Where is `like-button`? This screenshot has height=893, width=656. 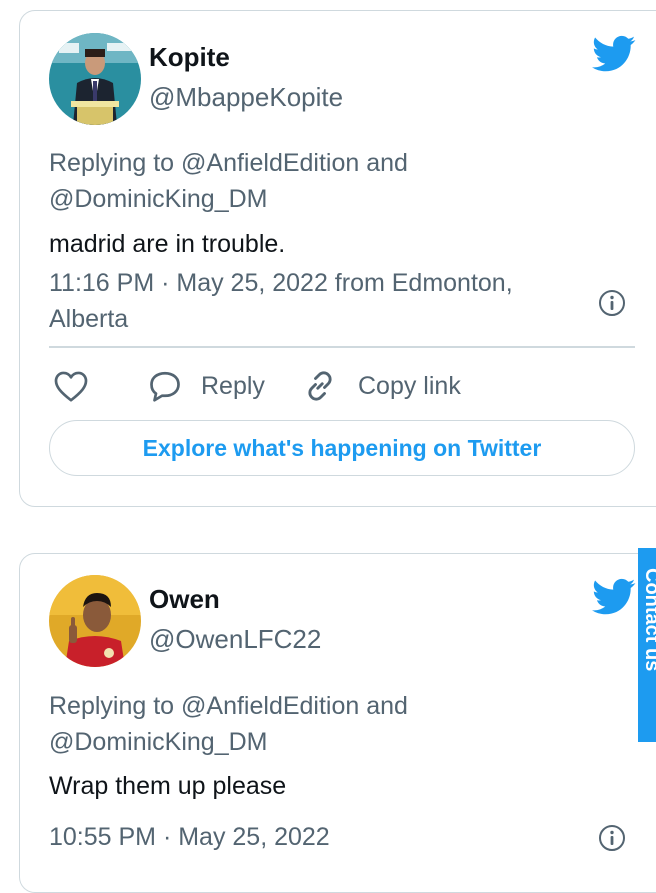 like-button is located at coordinates (71, 386).